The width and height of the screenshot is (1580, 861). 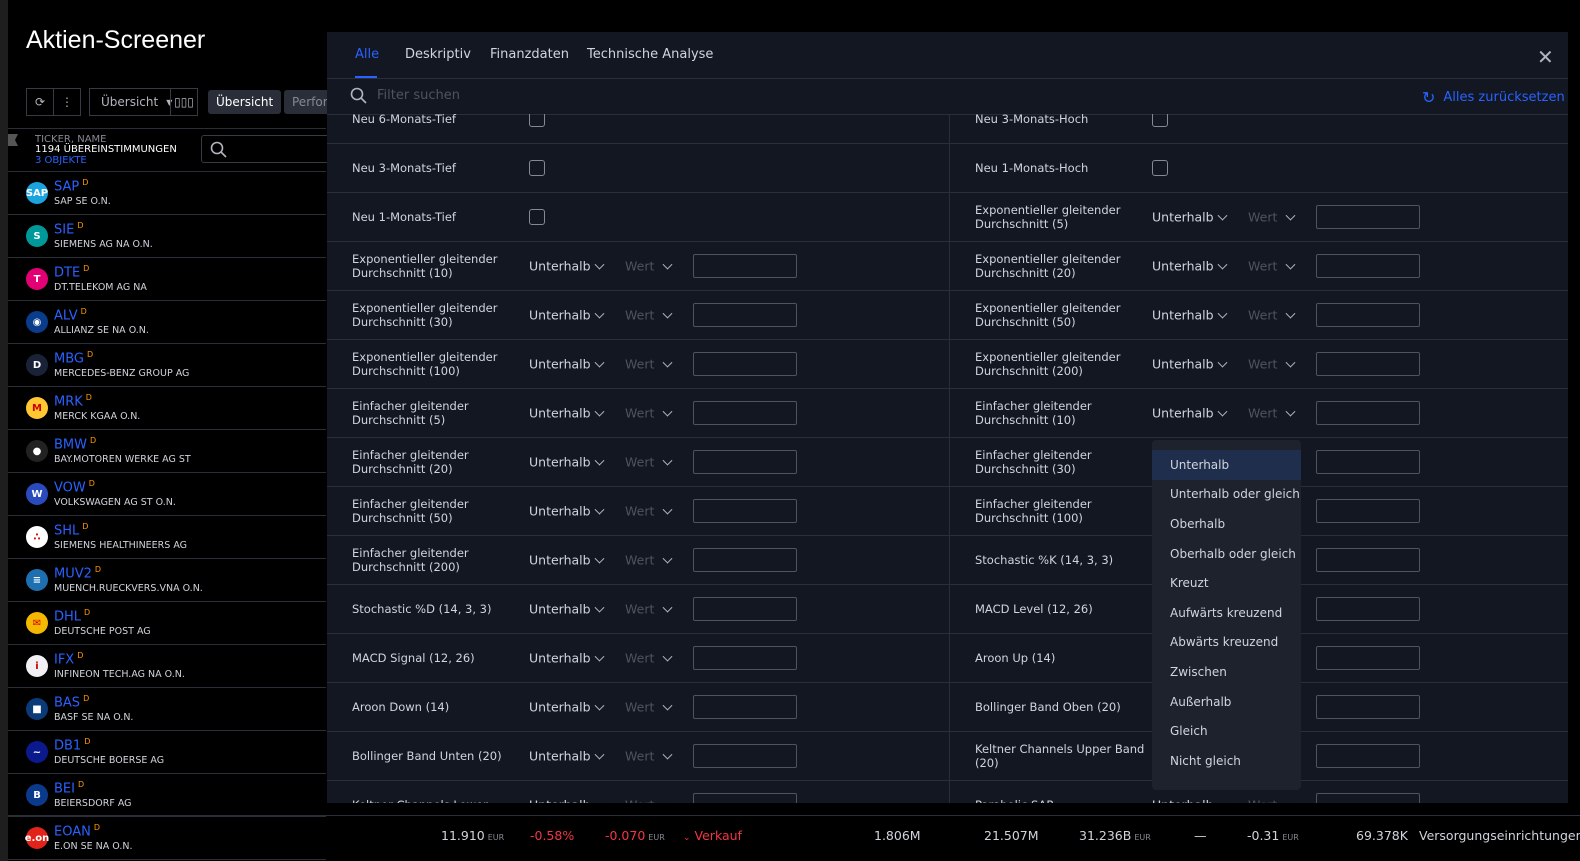 What do you see at coordinates (1226, 465) in the screenshot?
I see `dropdown-option: Unterhalb` at bounding box center [1226, 465].